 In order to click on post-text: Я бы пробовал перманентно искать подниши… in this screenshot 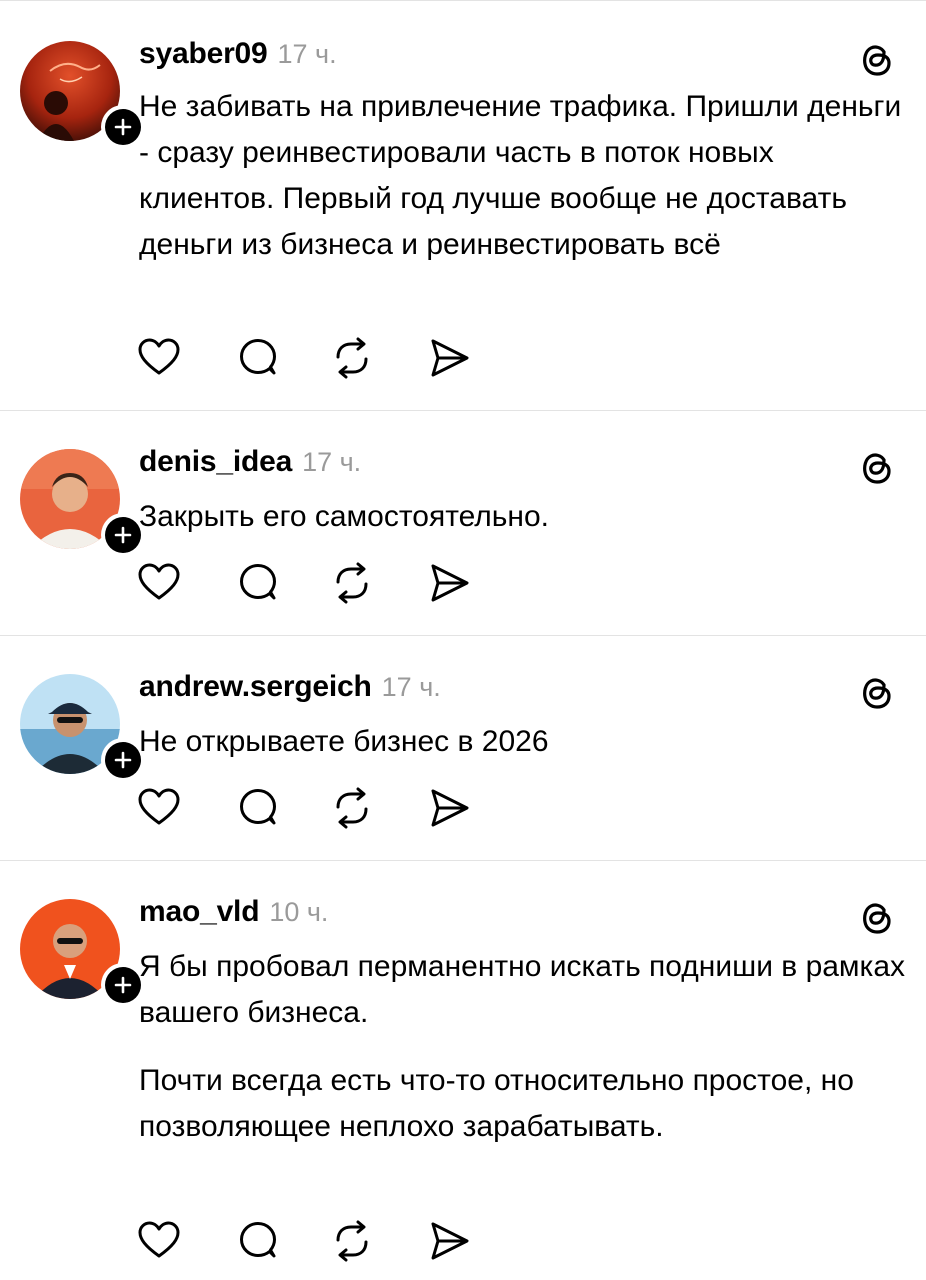, I will do `click(522, 989)`.